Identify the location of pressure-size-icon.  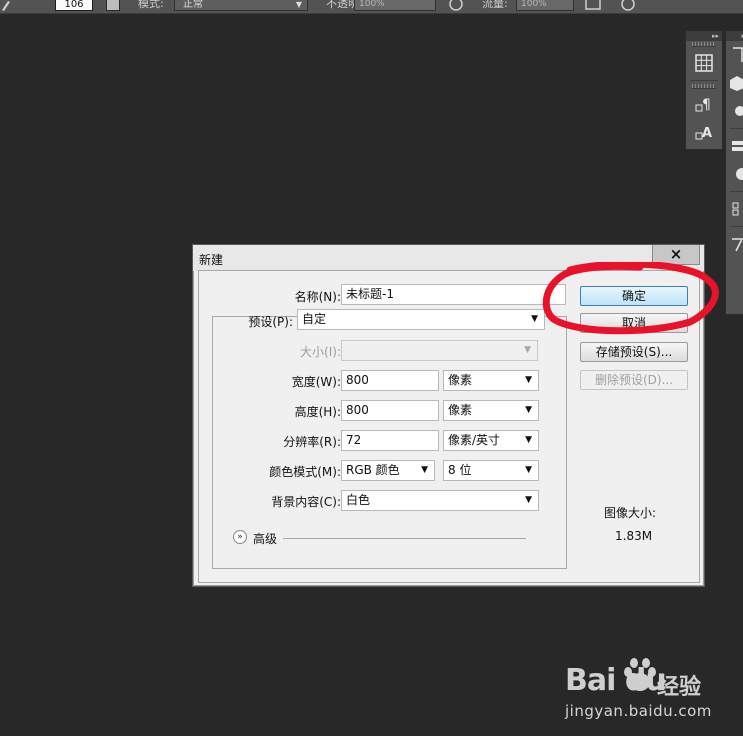
(628, 5).